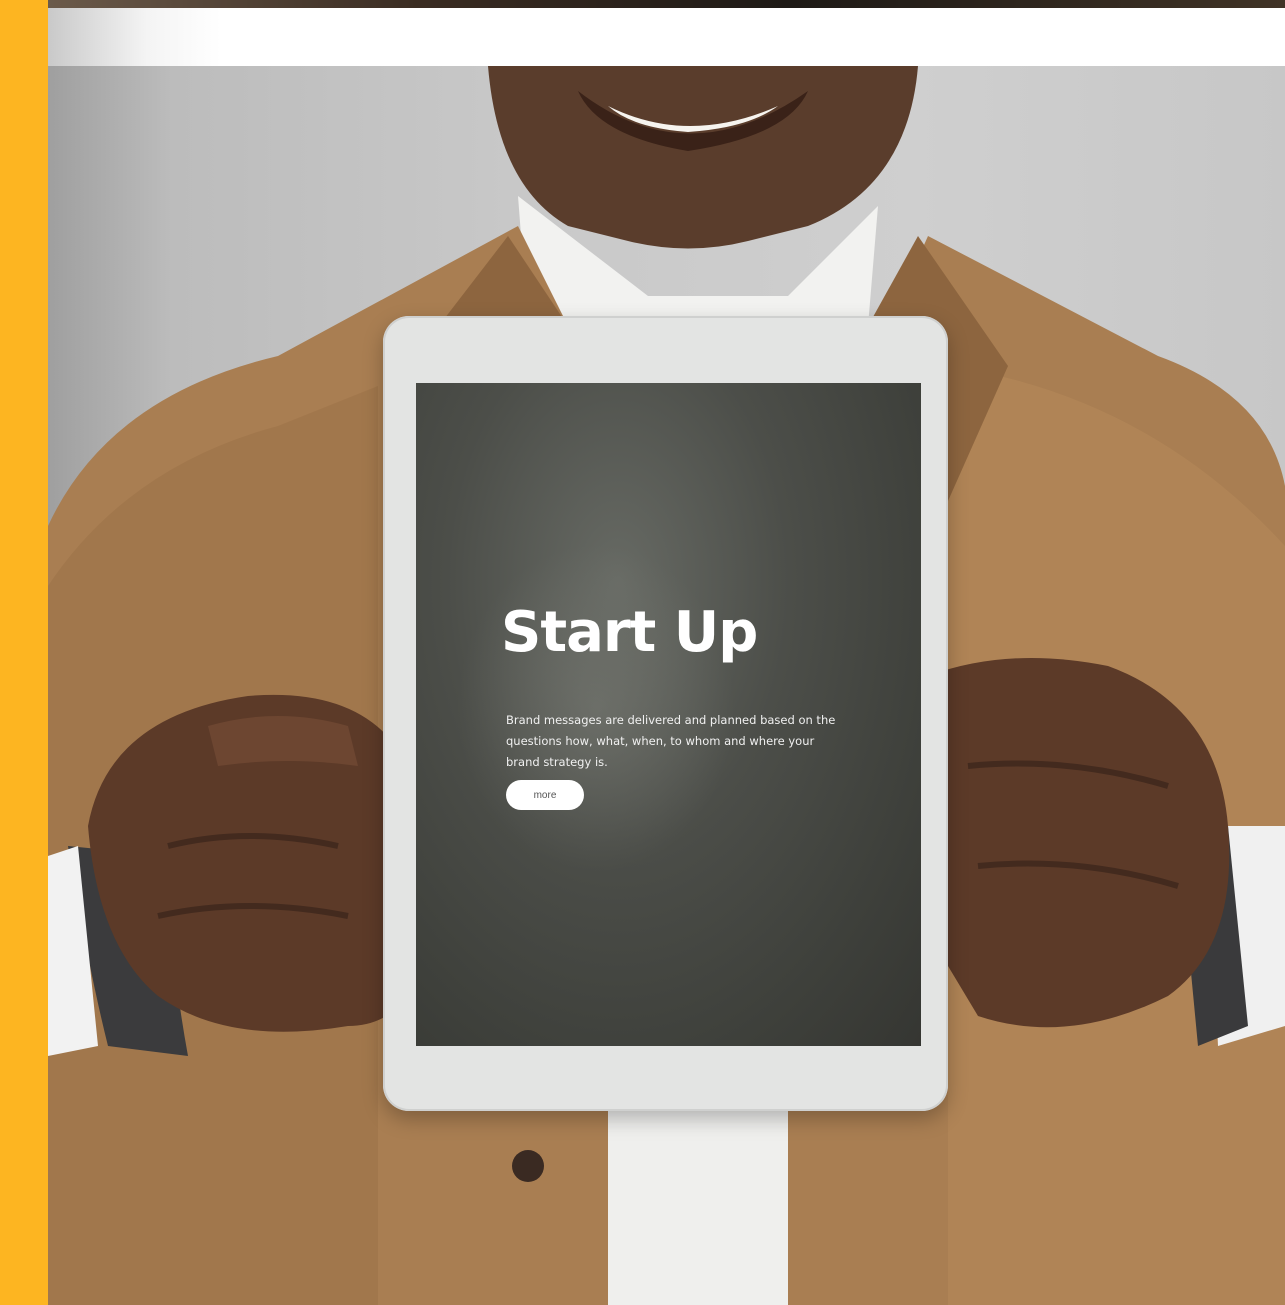  I want to click on accent-sidebar, so click(24, 652).